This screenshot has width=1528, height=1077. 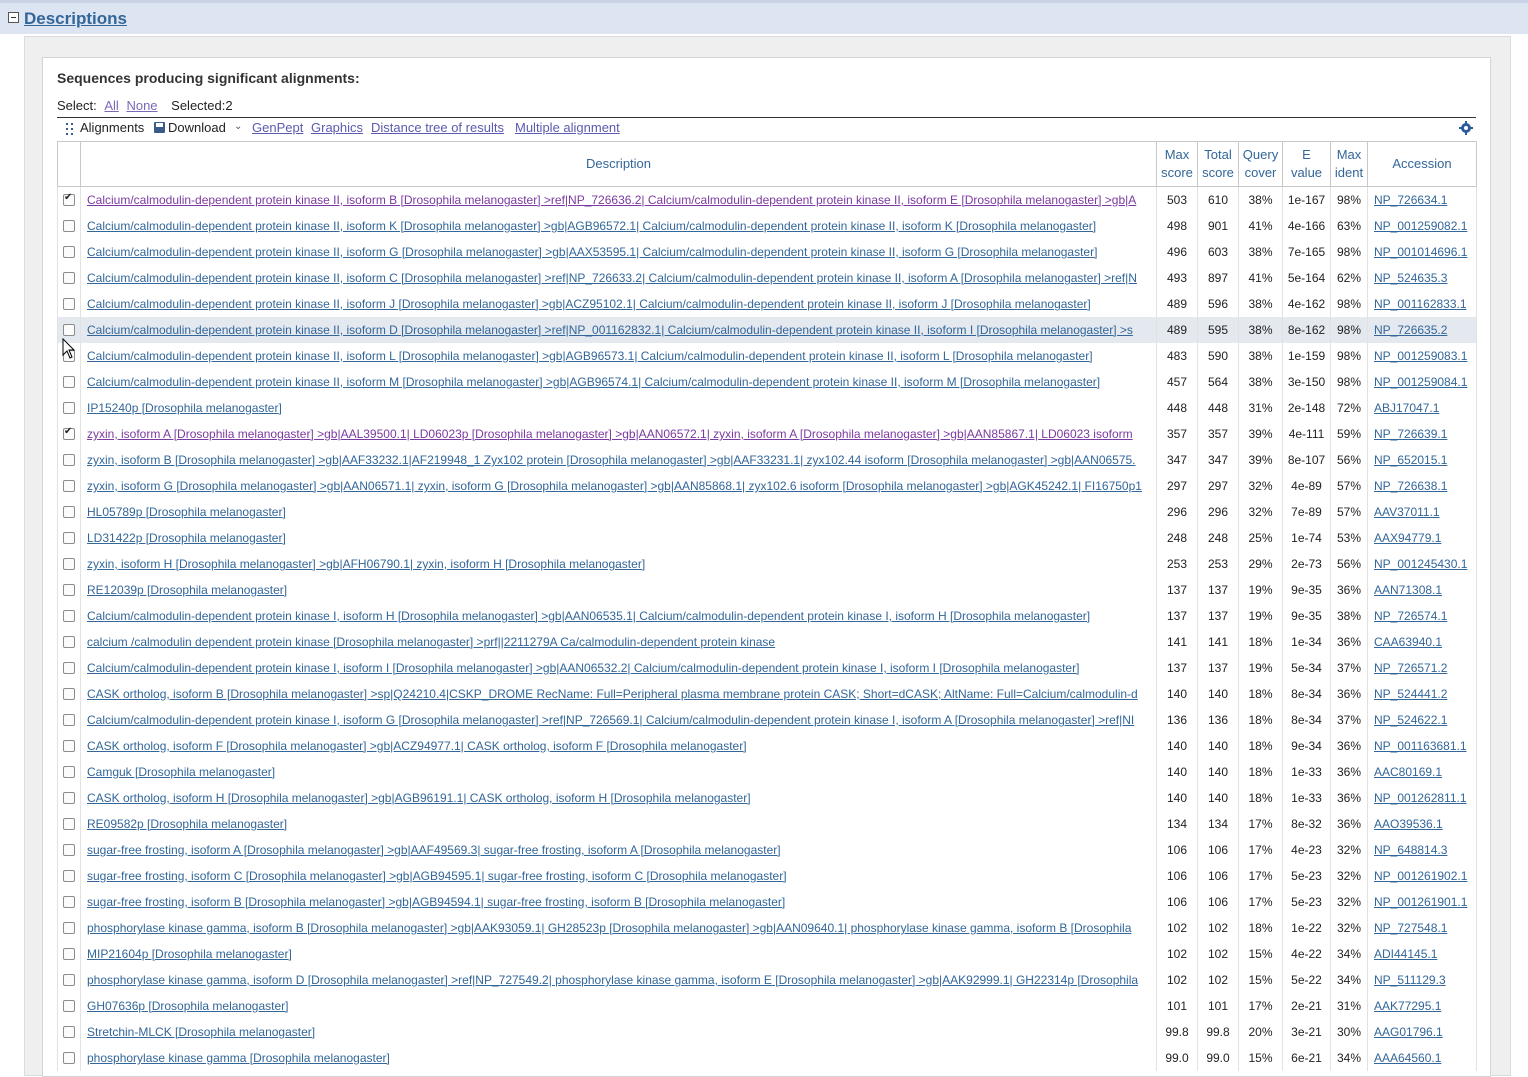 I want to click on accession-link: AAG01796.1, so click(x=1408, y=1032).